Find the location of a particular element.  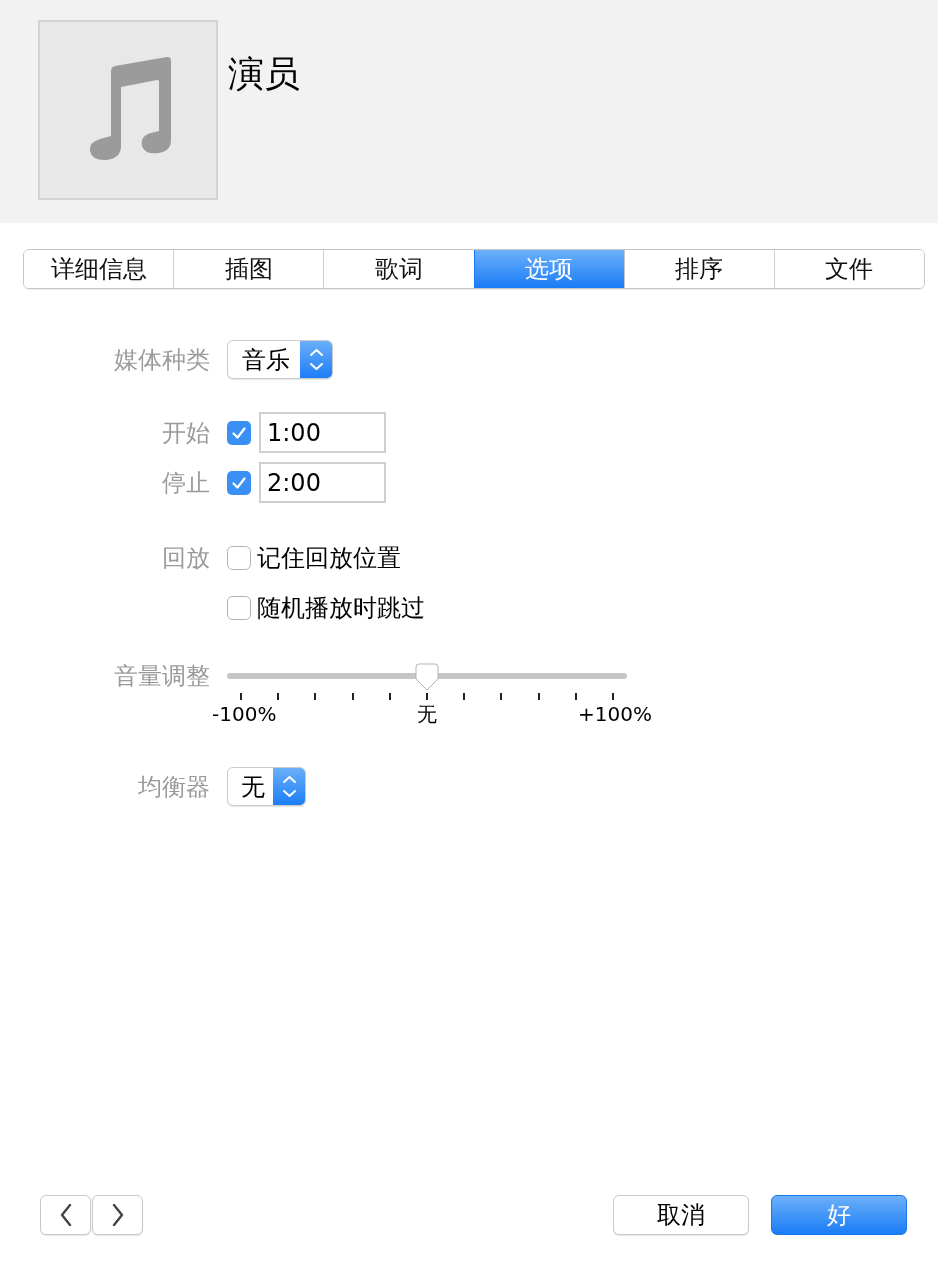

media-kind-popup: 音乐 is located at coordinates (280, 359).